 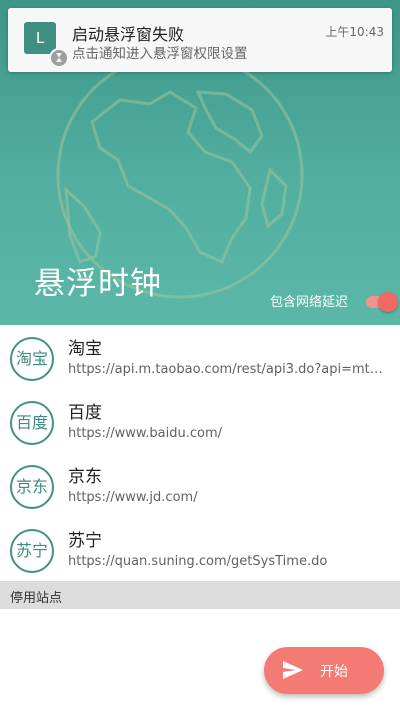 What do you see at coordinates (85, 477) in the screenshot?
I see `site-name: 京东` at bounding box center [85, 477].